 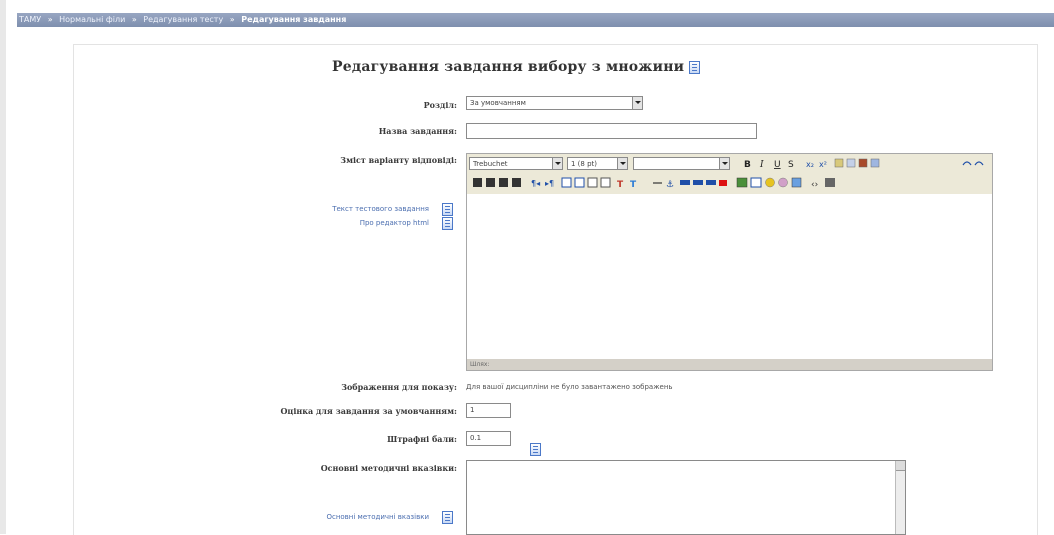 I want to click on general-notes-help-link: Основні методичні вказівки, so click(x=377, y=517).